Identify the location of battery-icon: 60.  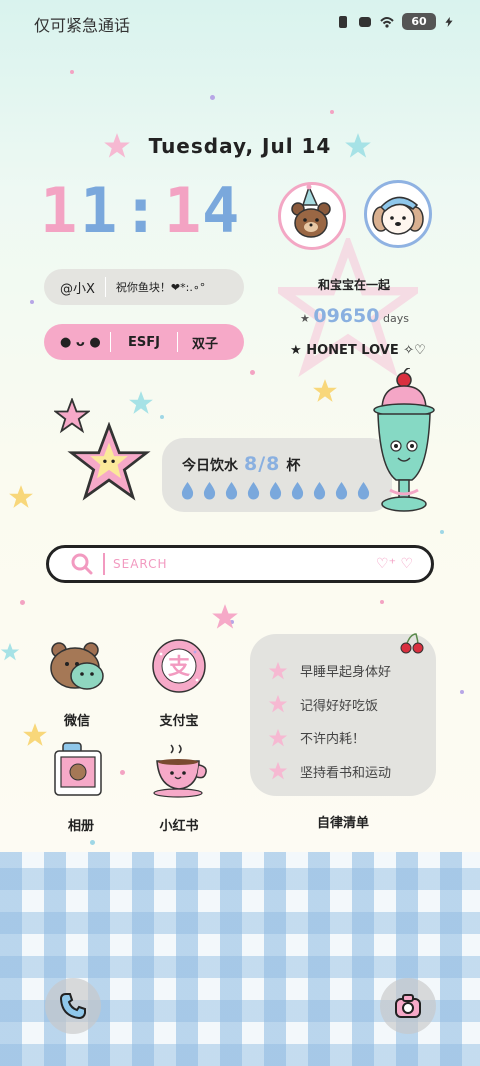
(419, 21).